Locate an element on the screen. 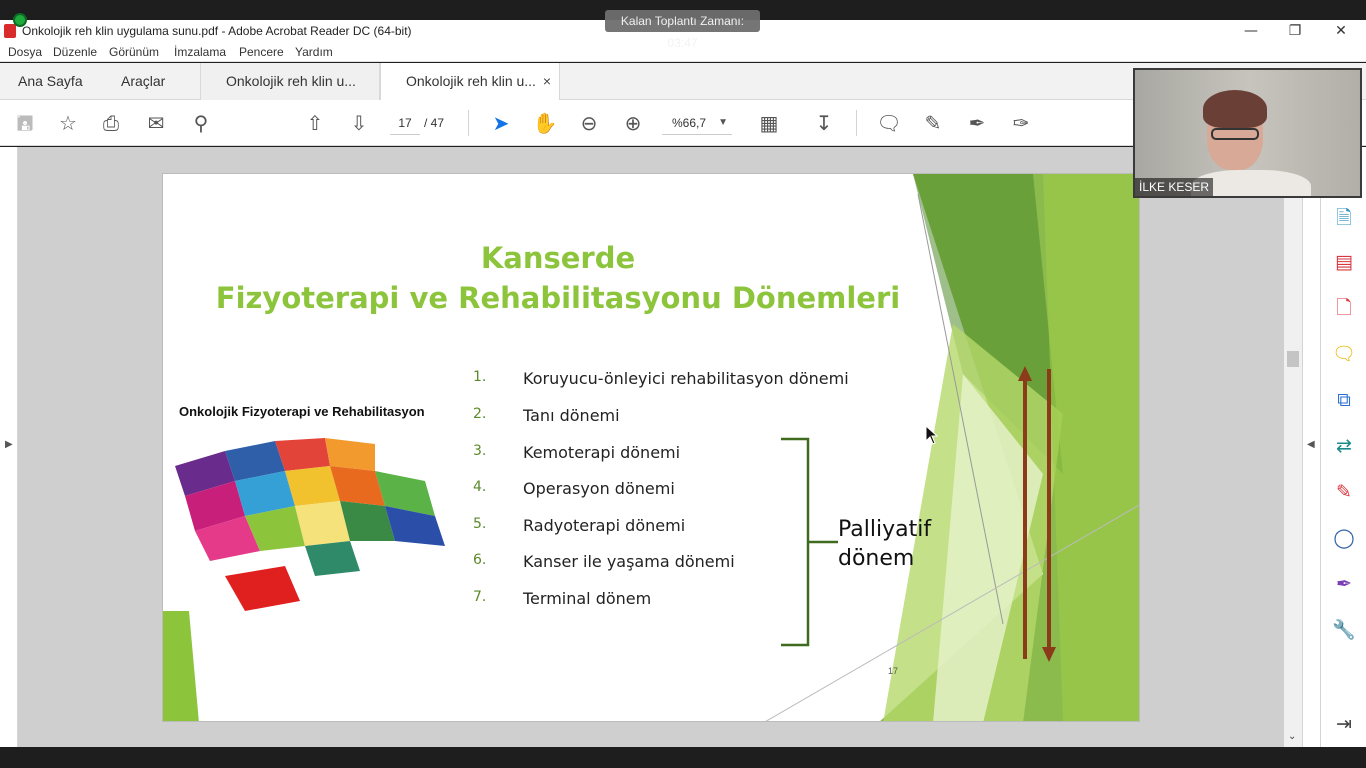  vertical-scrollbar: ⌄ is located at coordinates (1293, 447).